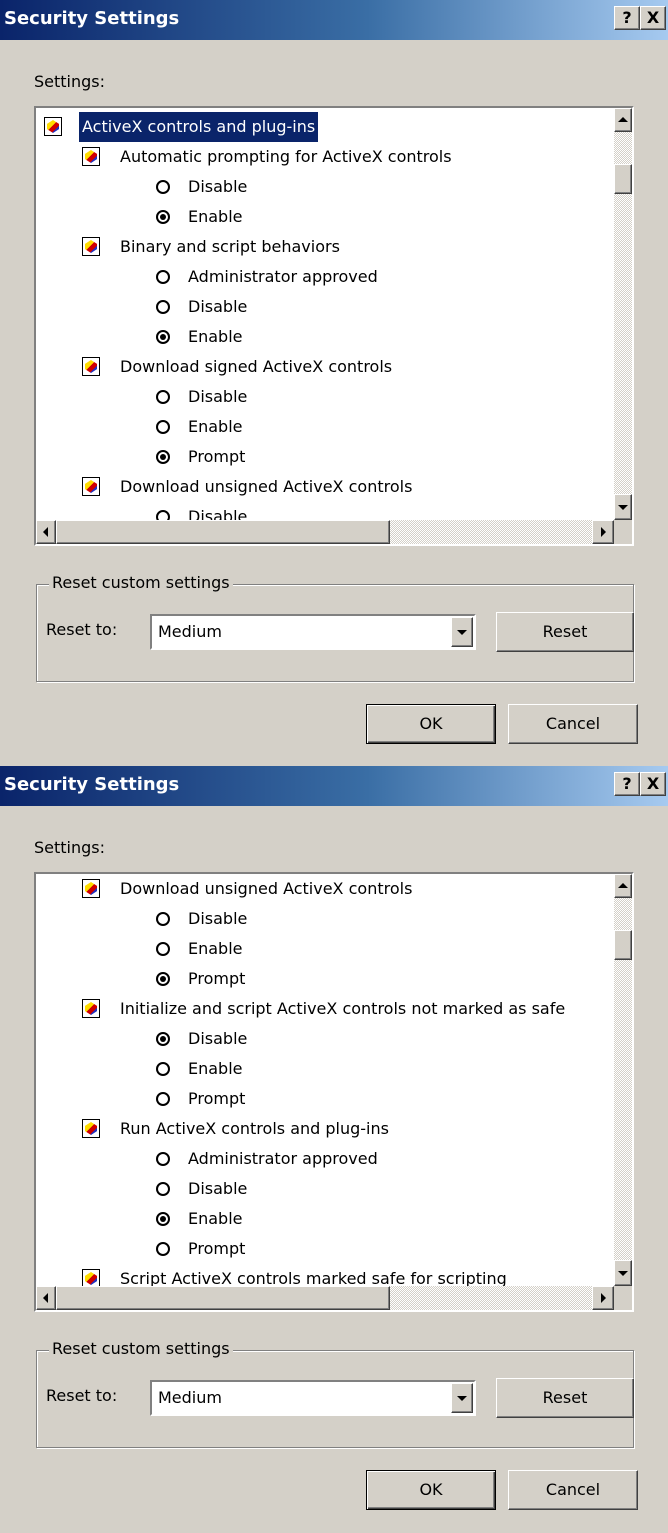 The width and height of the screenshot is (668, 1533). I want to click on scrollbar-corner, so click(623, 1298).